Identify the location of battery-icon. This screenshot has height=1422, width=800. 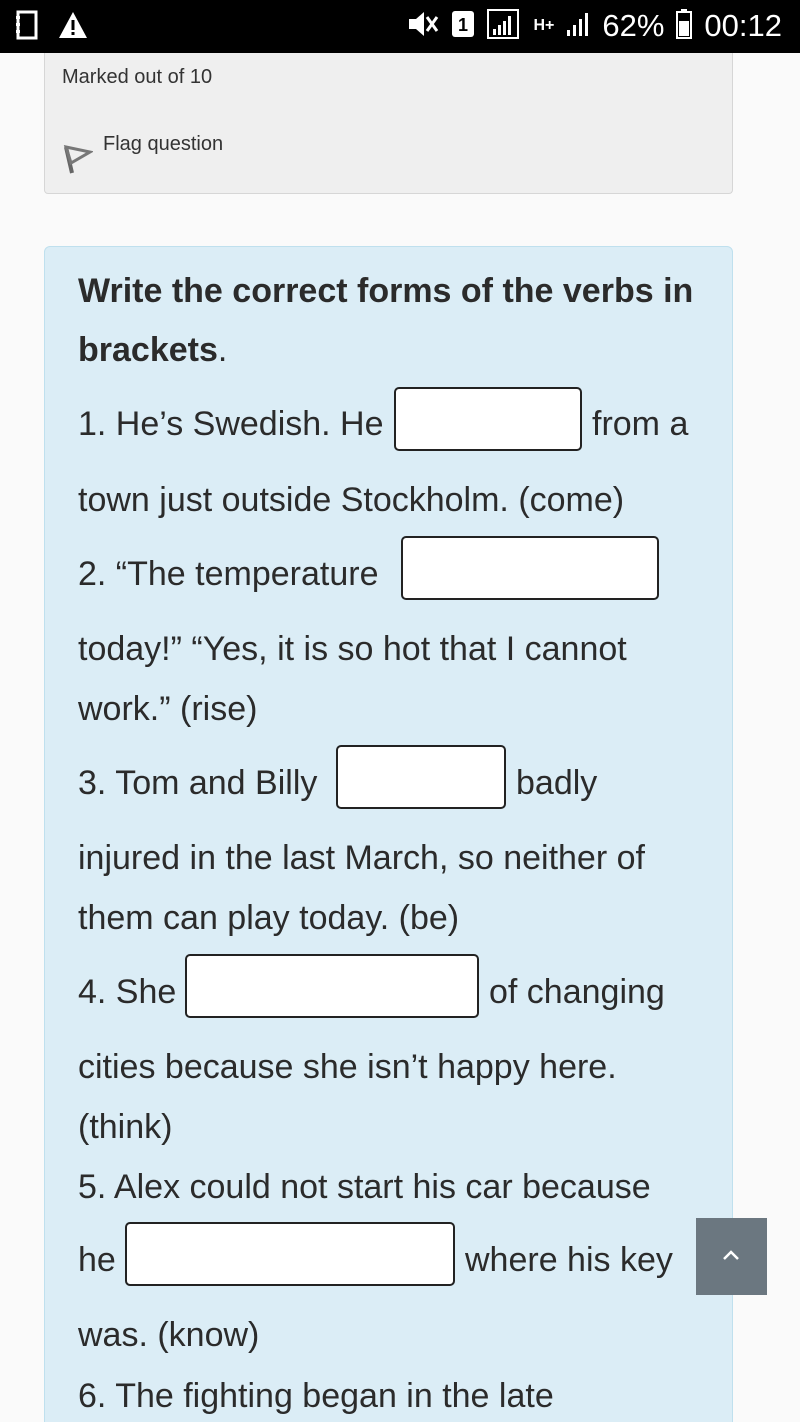
(684, 26).